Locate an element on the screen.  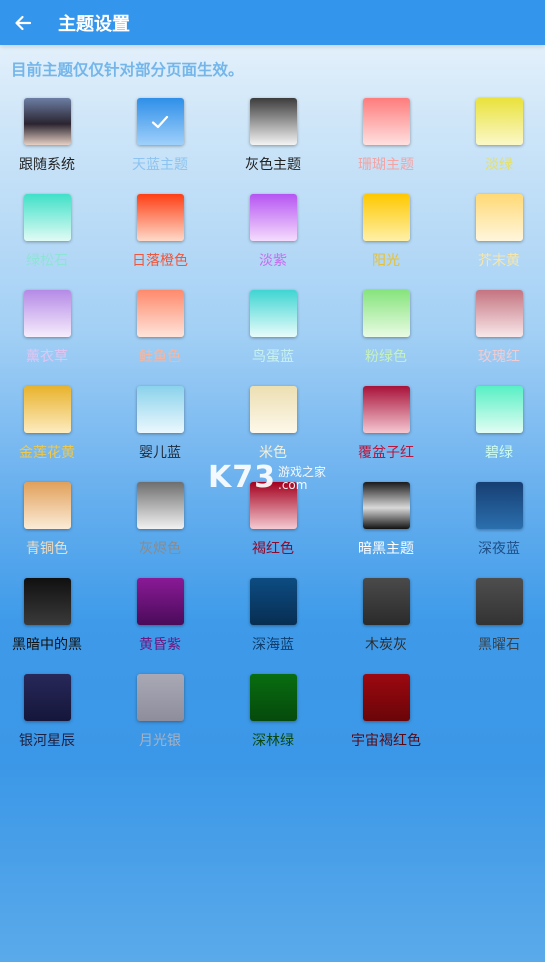
theme-notice: 目前主题仅仅针对部分页面生效。 is located at coordinates (127, 70).